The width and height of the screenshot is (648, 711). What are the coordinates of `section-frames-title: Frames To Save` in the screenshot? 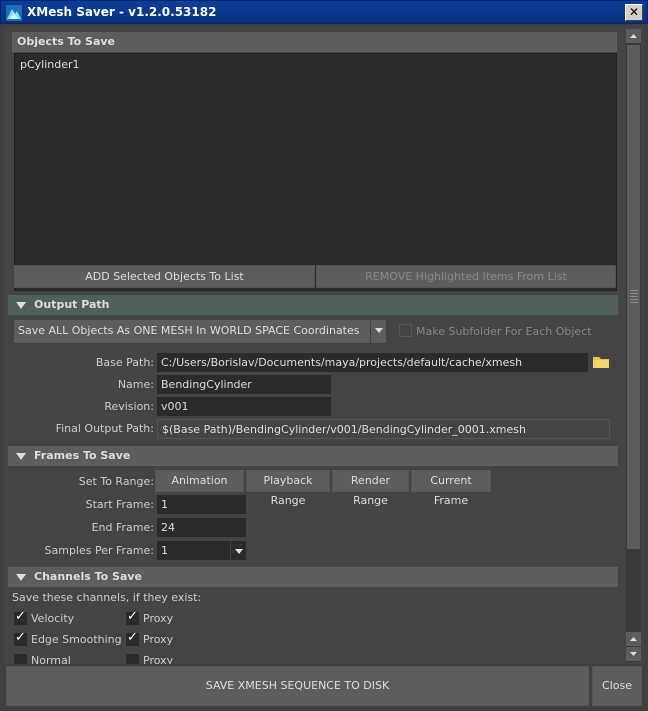 It's located at (82, 455).